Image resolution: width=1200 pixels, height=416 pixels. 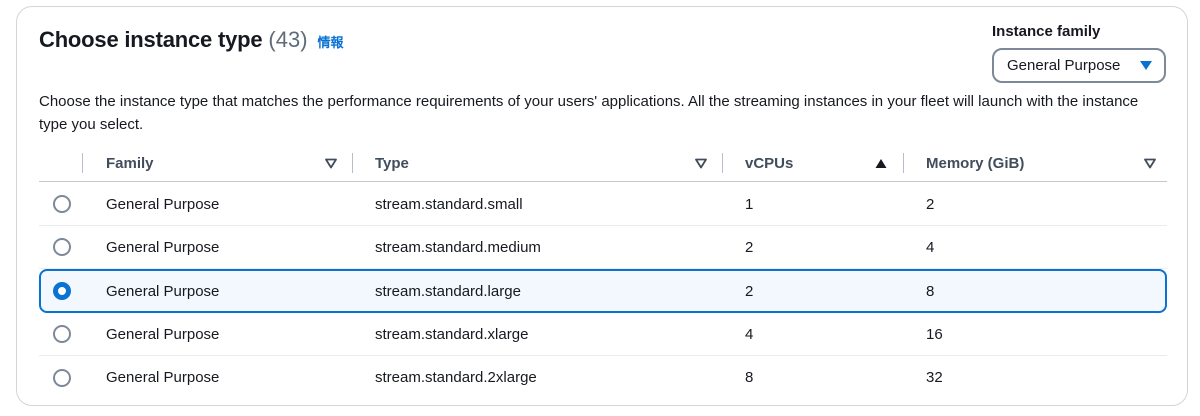 What do you see at coordinates (452, 334) in the screenshot?
I see `cell-type: stream.standard.xlarge` at bounding box center [452, 334].